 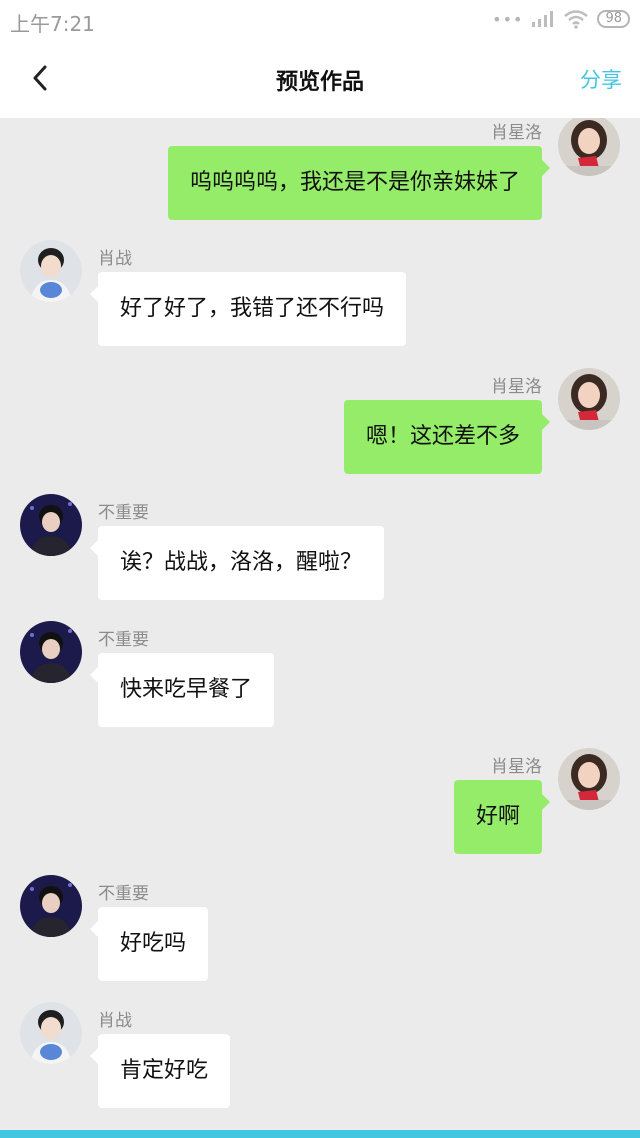 What do you see at coordinates (160, 1071) in the screenshot?
I see `message-bubble: 肯定好吃` at bounding box center [160, 1071].